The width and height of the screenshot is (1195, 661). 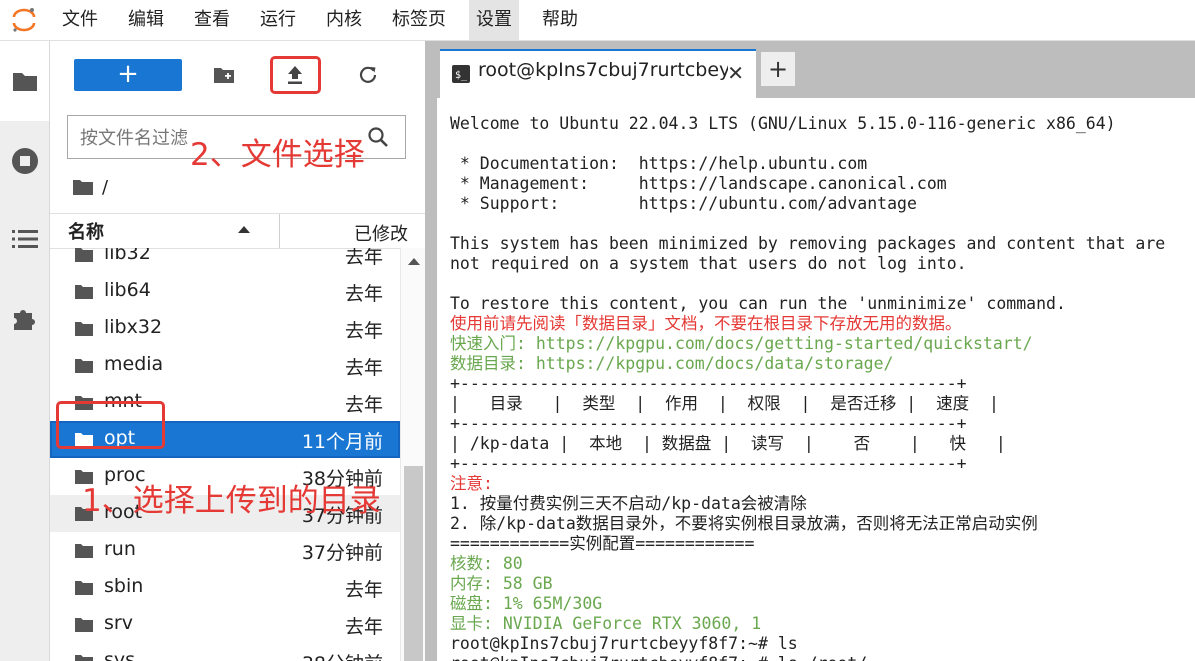 I want to click on jupyter-logo-icon, so click(x=24, y=20).